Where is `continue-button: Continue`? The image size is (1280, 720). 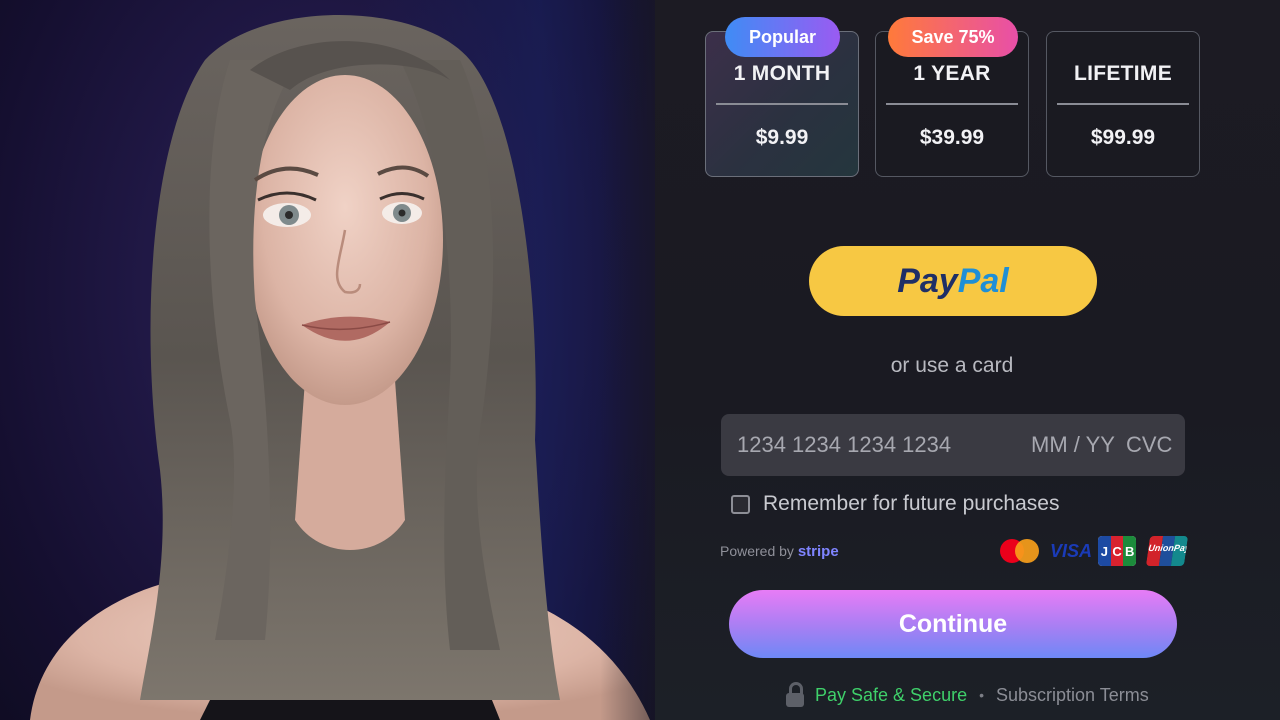
continue-button: Continue is located at coordinates (953, 624).